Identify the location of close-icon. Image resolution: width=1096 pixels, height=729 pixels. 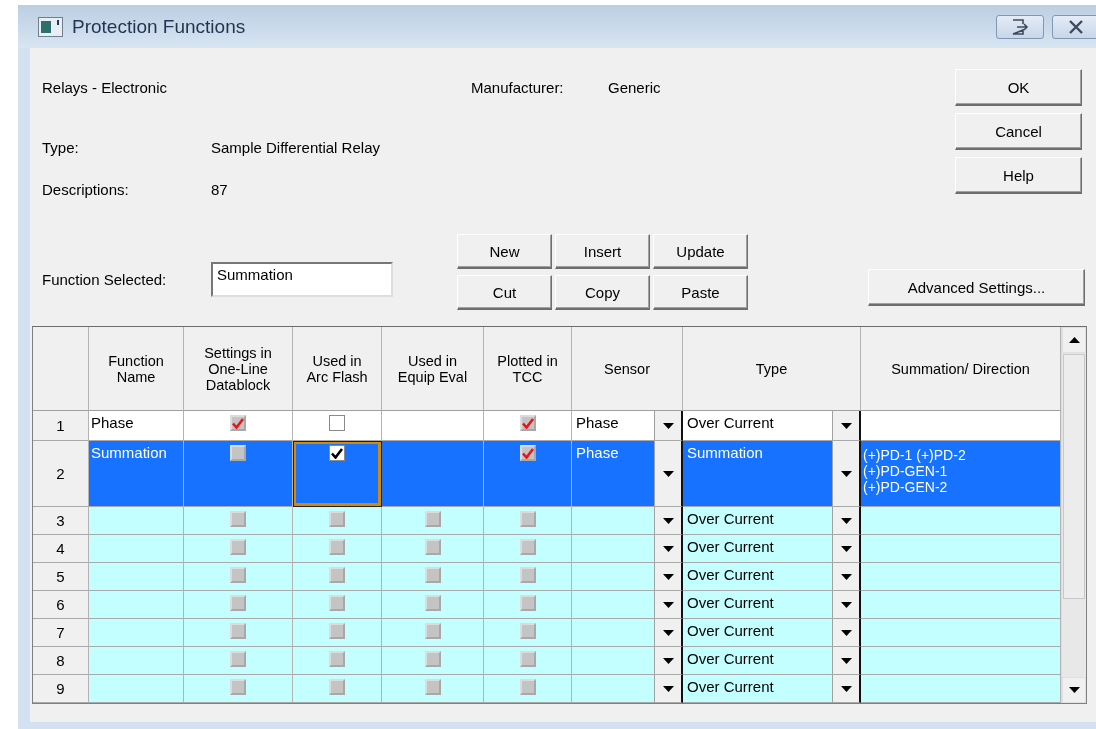
(1076, 26).